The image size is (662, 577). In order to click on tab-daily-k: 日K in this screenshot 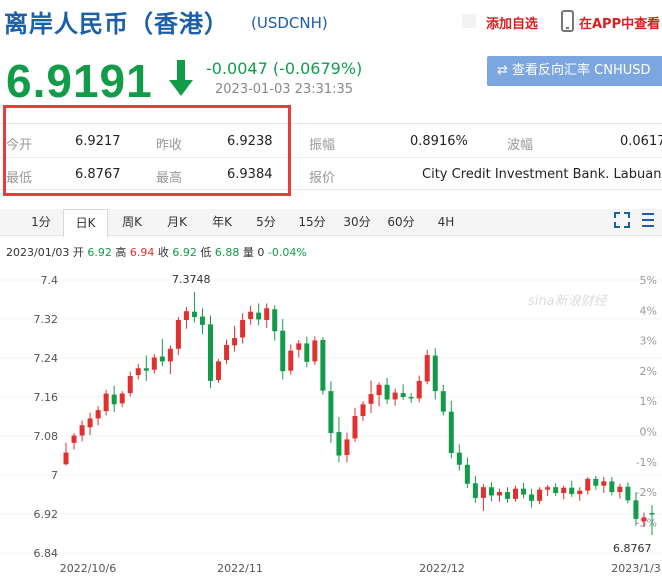, I will do `click(85, 223)`.